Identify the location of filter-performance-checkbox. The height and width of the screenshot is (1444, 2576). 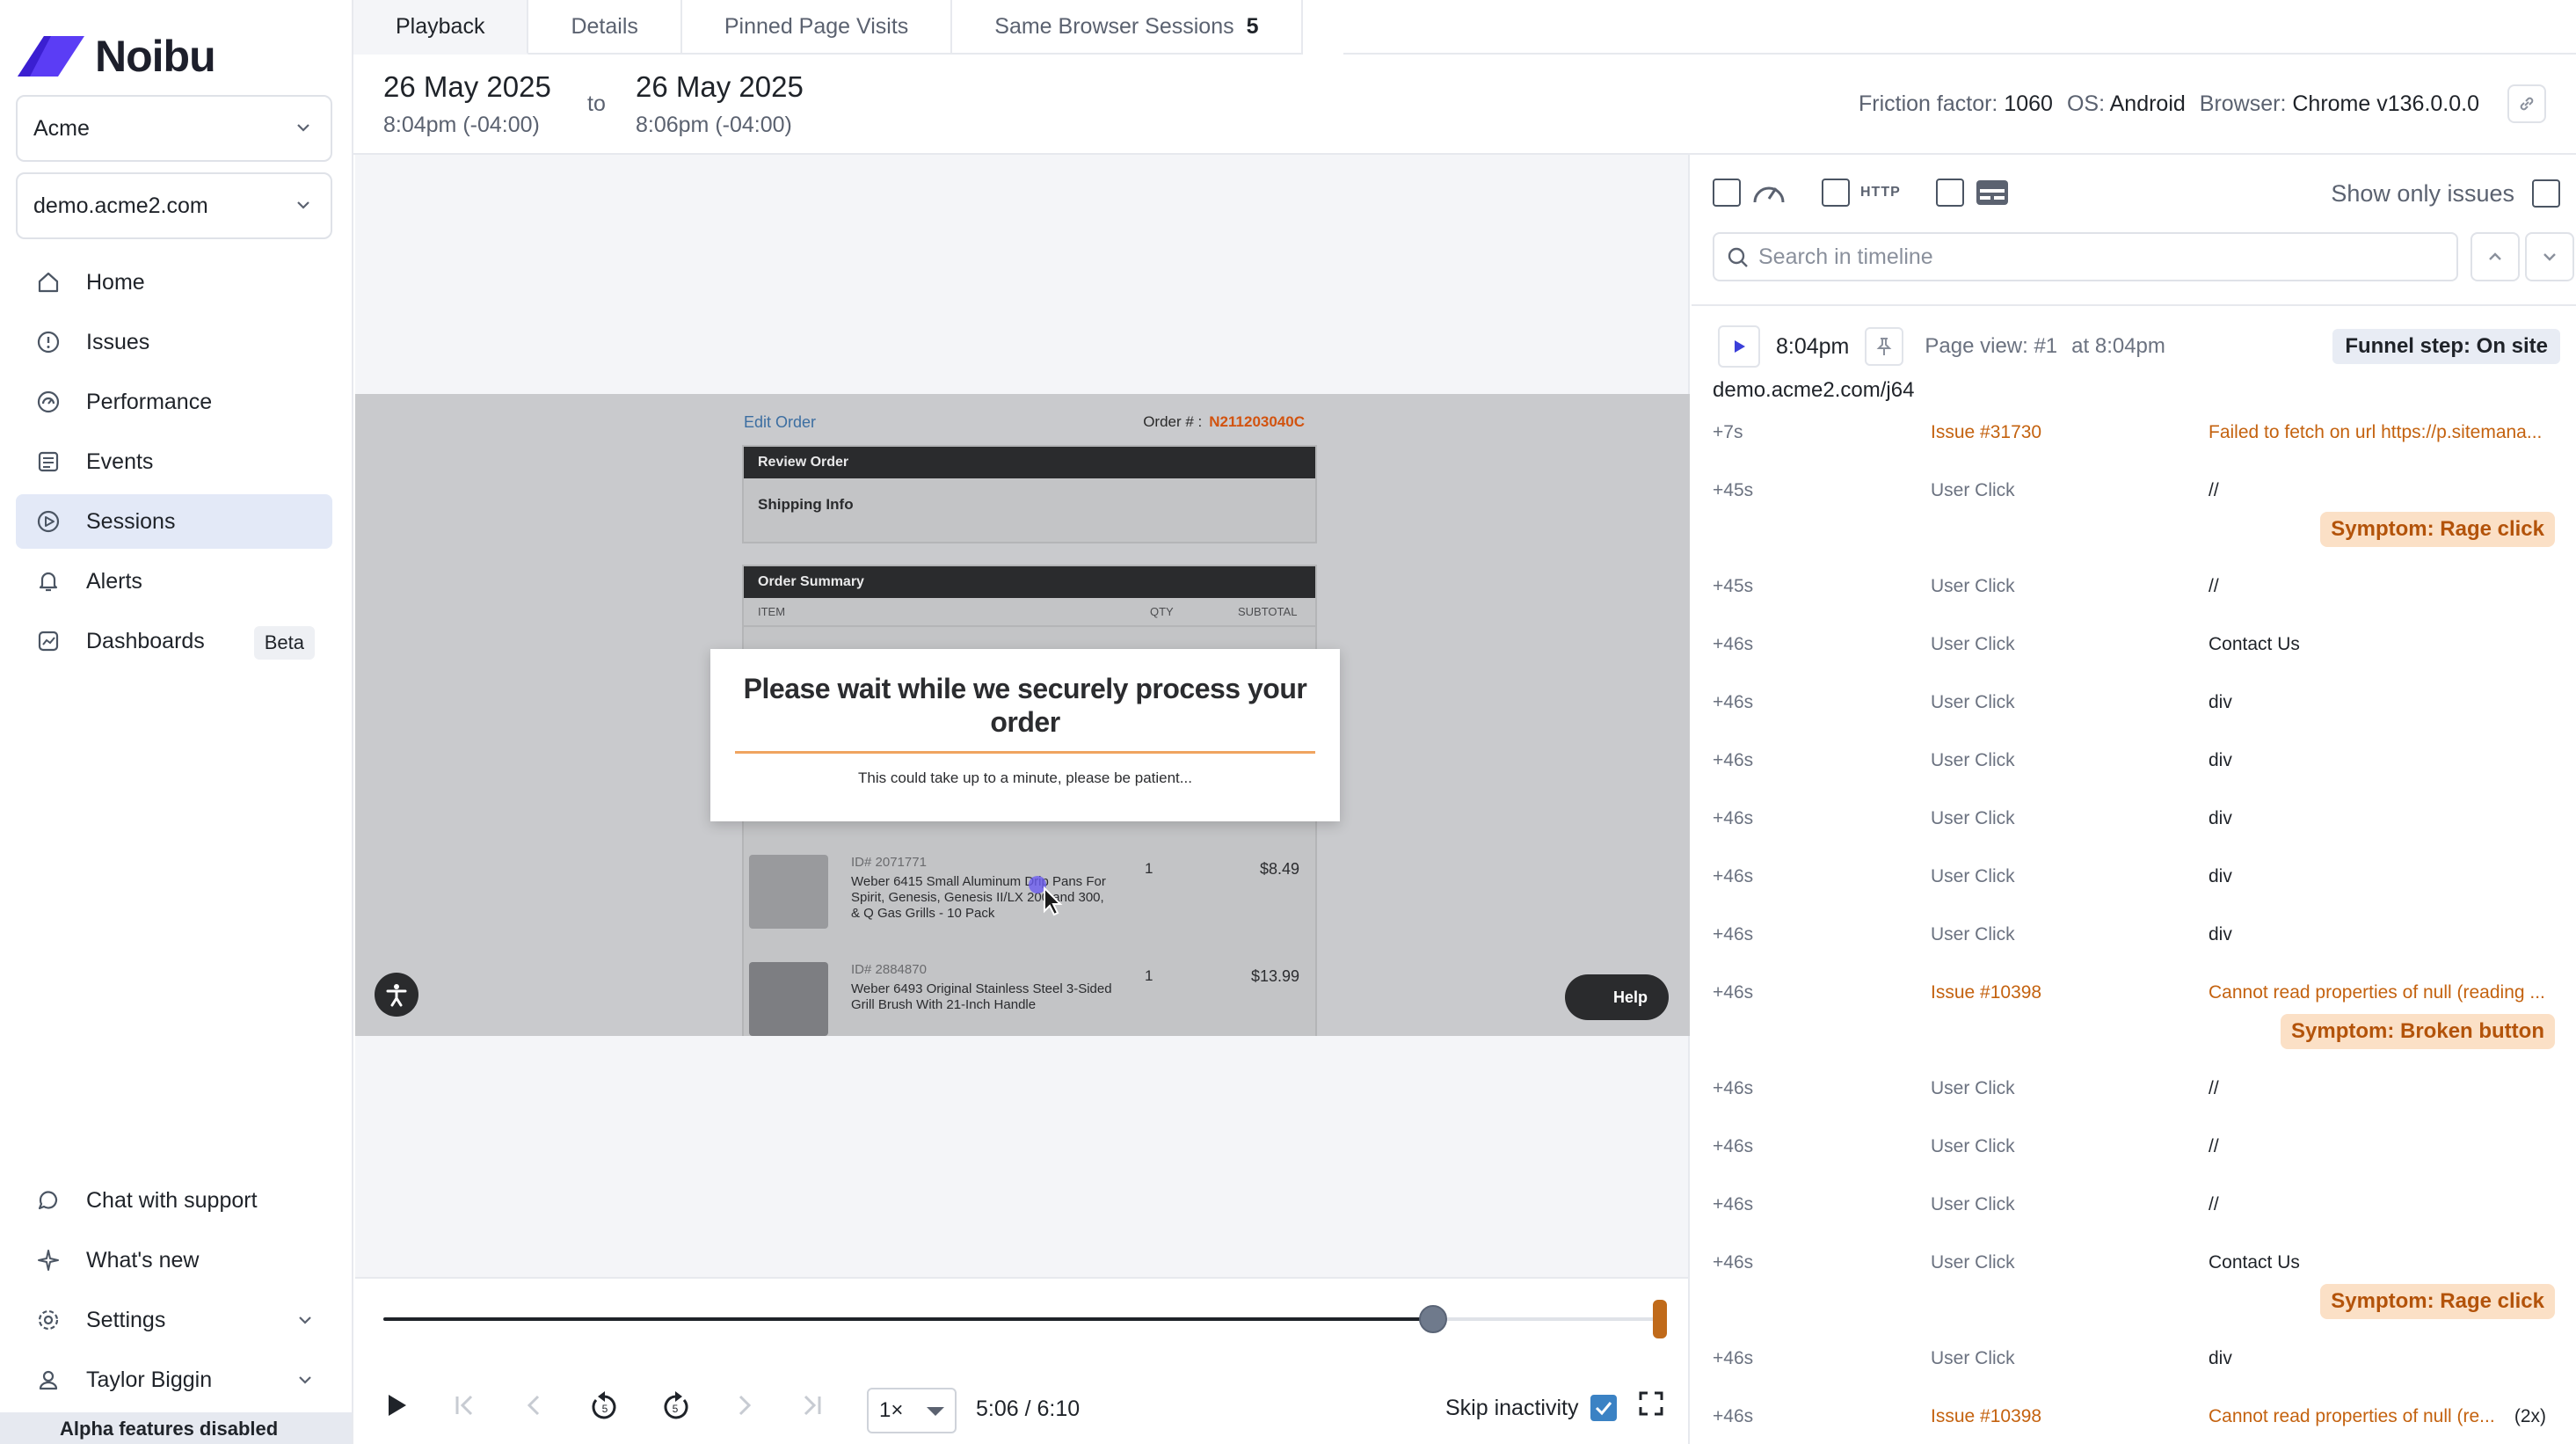
(1727, 193).